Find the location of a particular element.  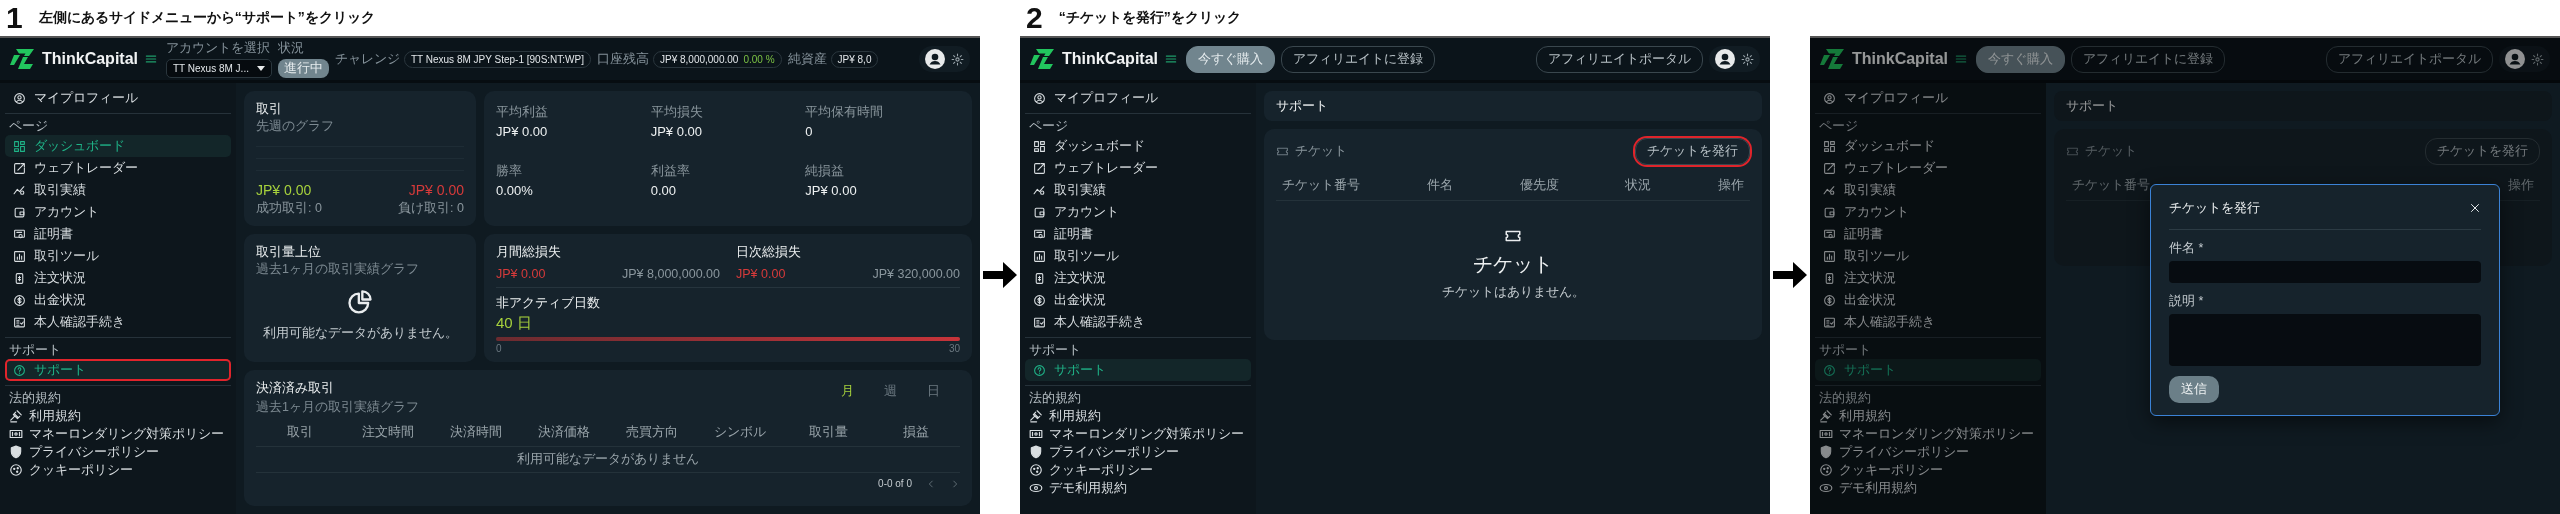

card-title: 決済済み取引 is located at coordinates (295, 388).